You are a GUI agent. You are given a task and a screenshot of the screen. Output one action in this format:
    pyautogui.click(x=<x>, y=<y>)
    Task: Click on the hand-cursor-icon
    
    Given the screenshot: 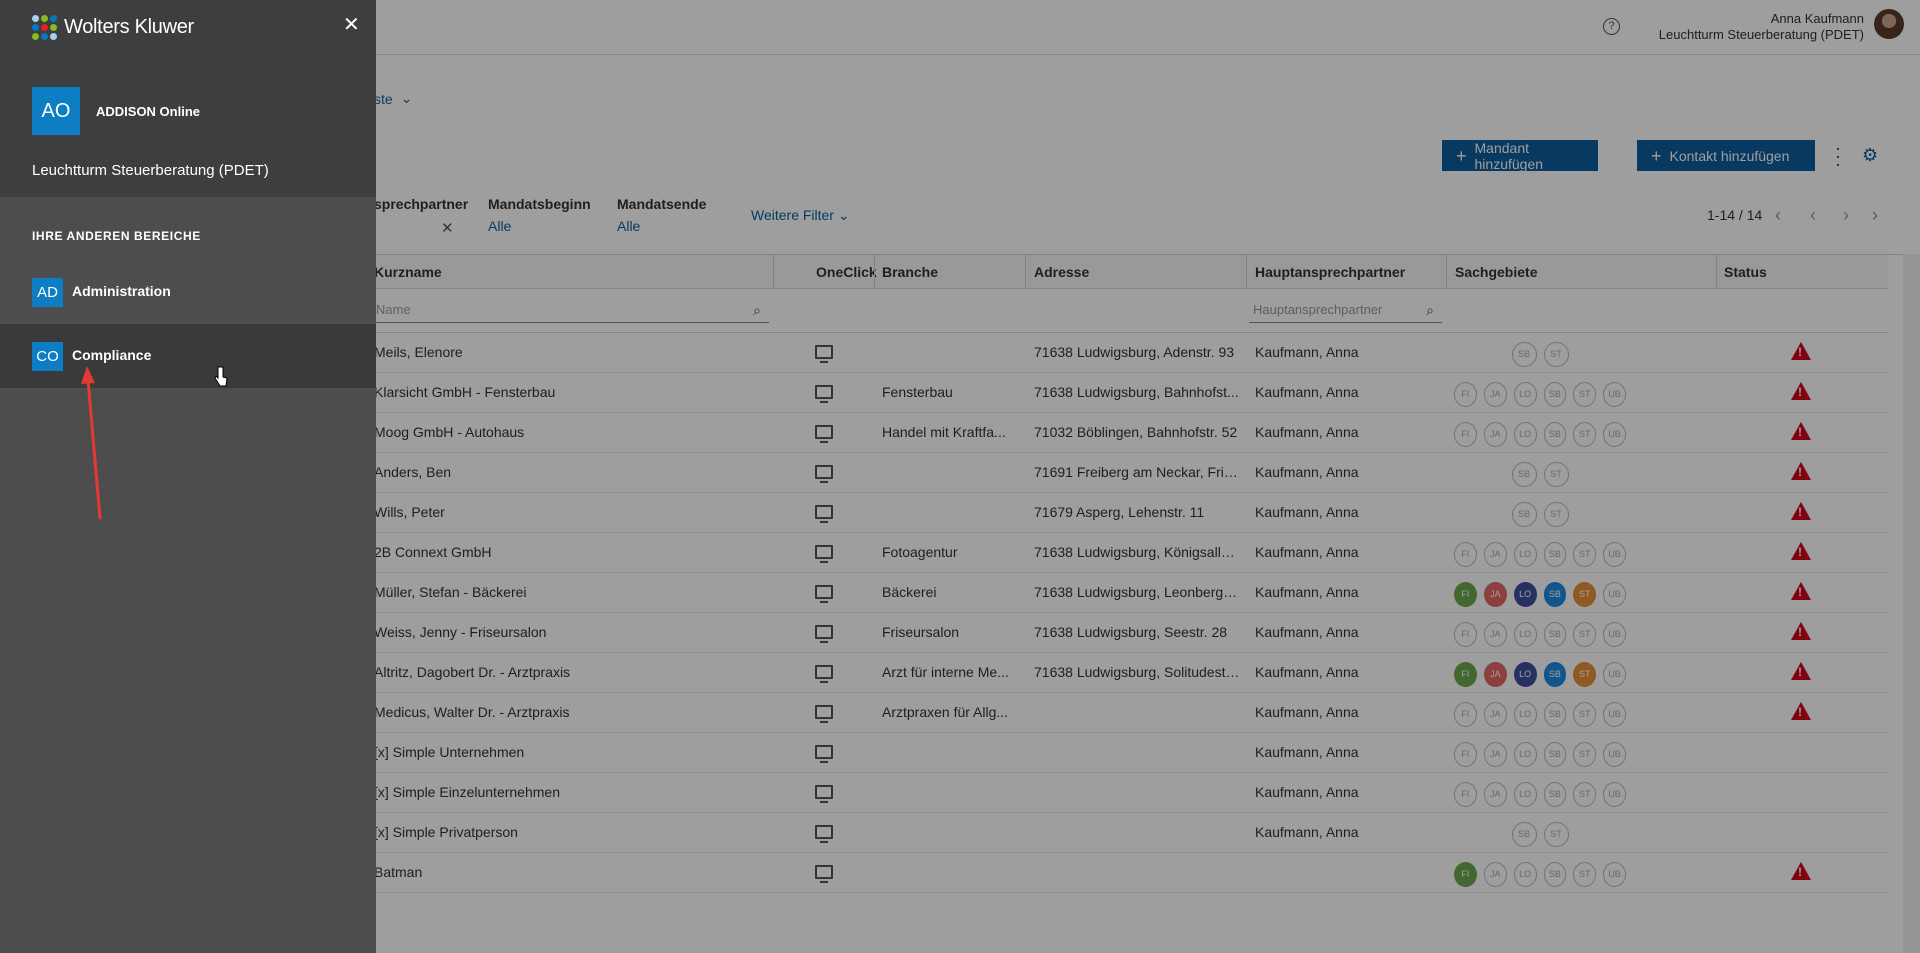 What is the action you would take?
    pyautogui.click(x=221, y=376)
    